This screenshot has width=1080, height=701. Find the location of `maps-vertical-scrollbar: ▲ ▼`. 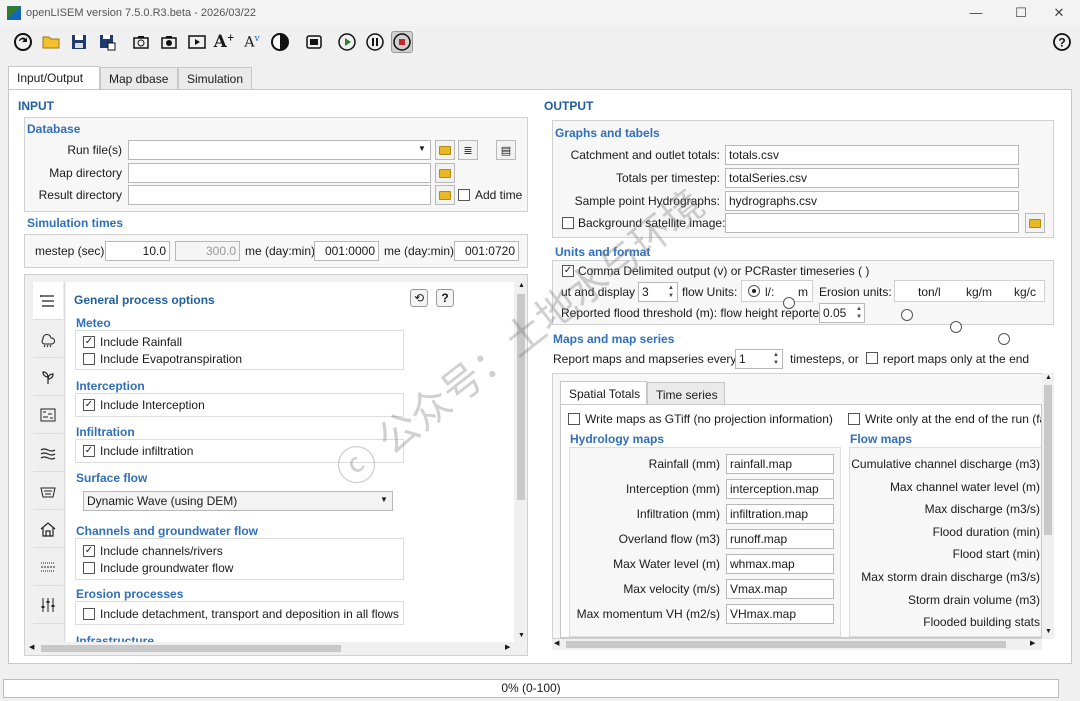

maps-vertical-scrollbar: ▲ ▼ is located at coordinates (1048, 506).